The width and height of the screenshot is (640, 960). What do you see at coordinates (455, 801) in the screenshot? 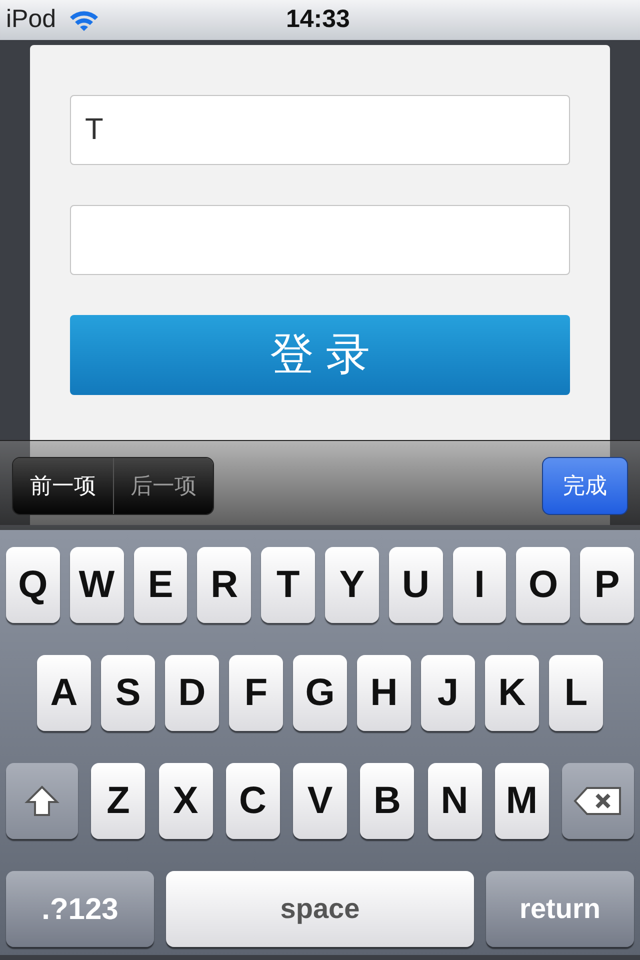
I see `key: N` at bounding box center [455, 801].